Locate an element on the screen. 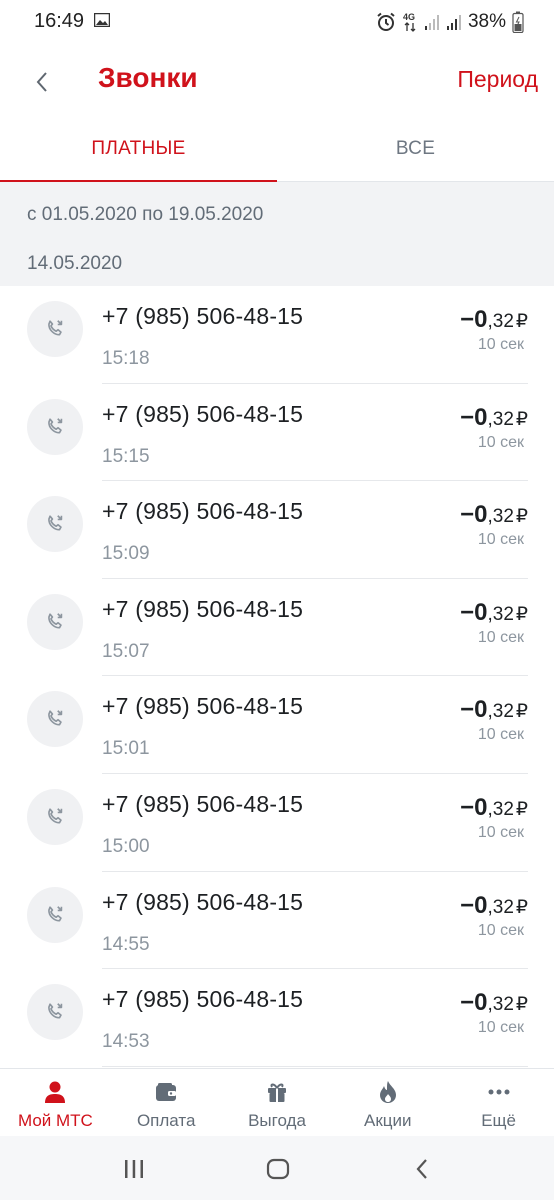 The image size is (554, 1200). status-bar: 16:49 4G 38% is located at coordinates (277, 22).